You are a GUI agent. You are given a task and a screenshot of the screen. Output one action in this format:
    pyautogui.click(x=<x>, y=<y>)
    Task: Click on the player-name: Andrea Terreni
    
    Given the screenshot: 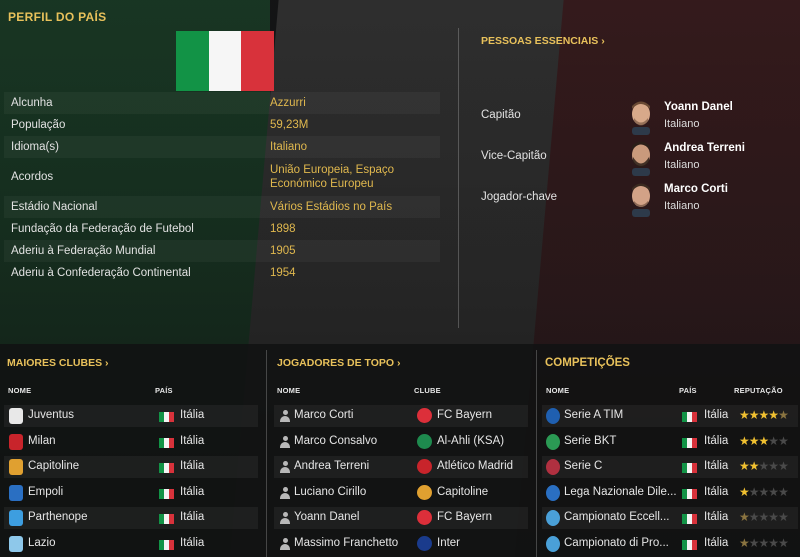 What is the action you would take?
    pyautogui.click(x=331, y=466)
    